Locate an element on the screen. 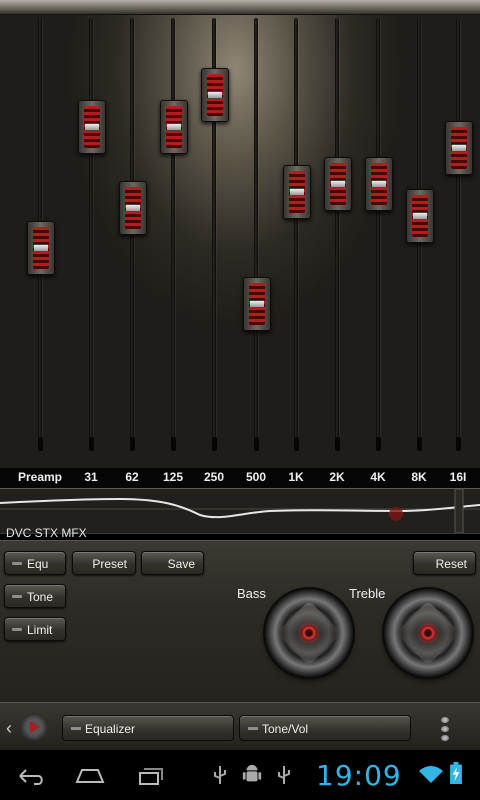 The image size is (480, 800). bottom-tab-bar: ‹ Equalizer Tone/Vol is located at coordinates (240, 726).